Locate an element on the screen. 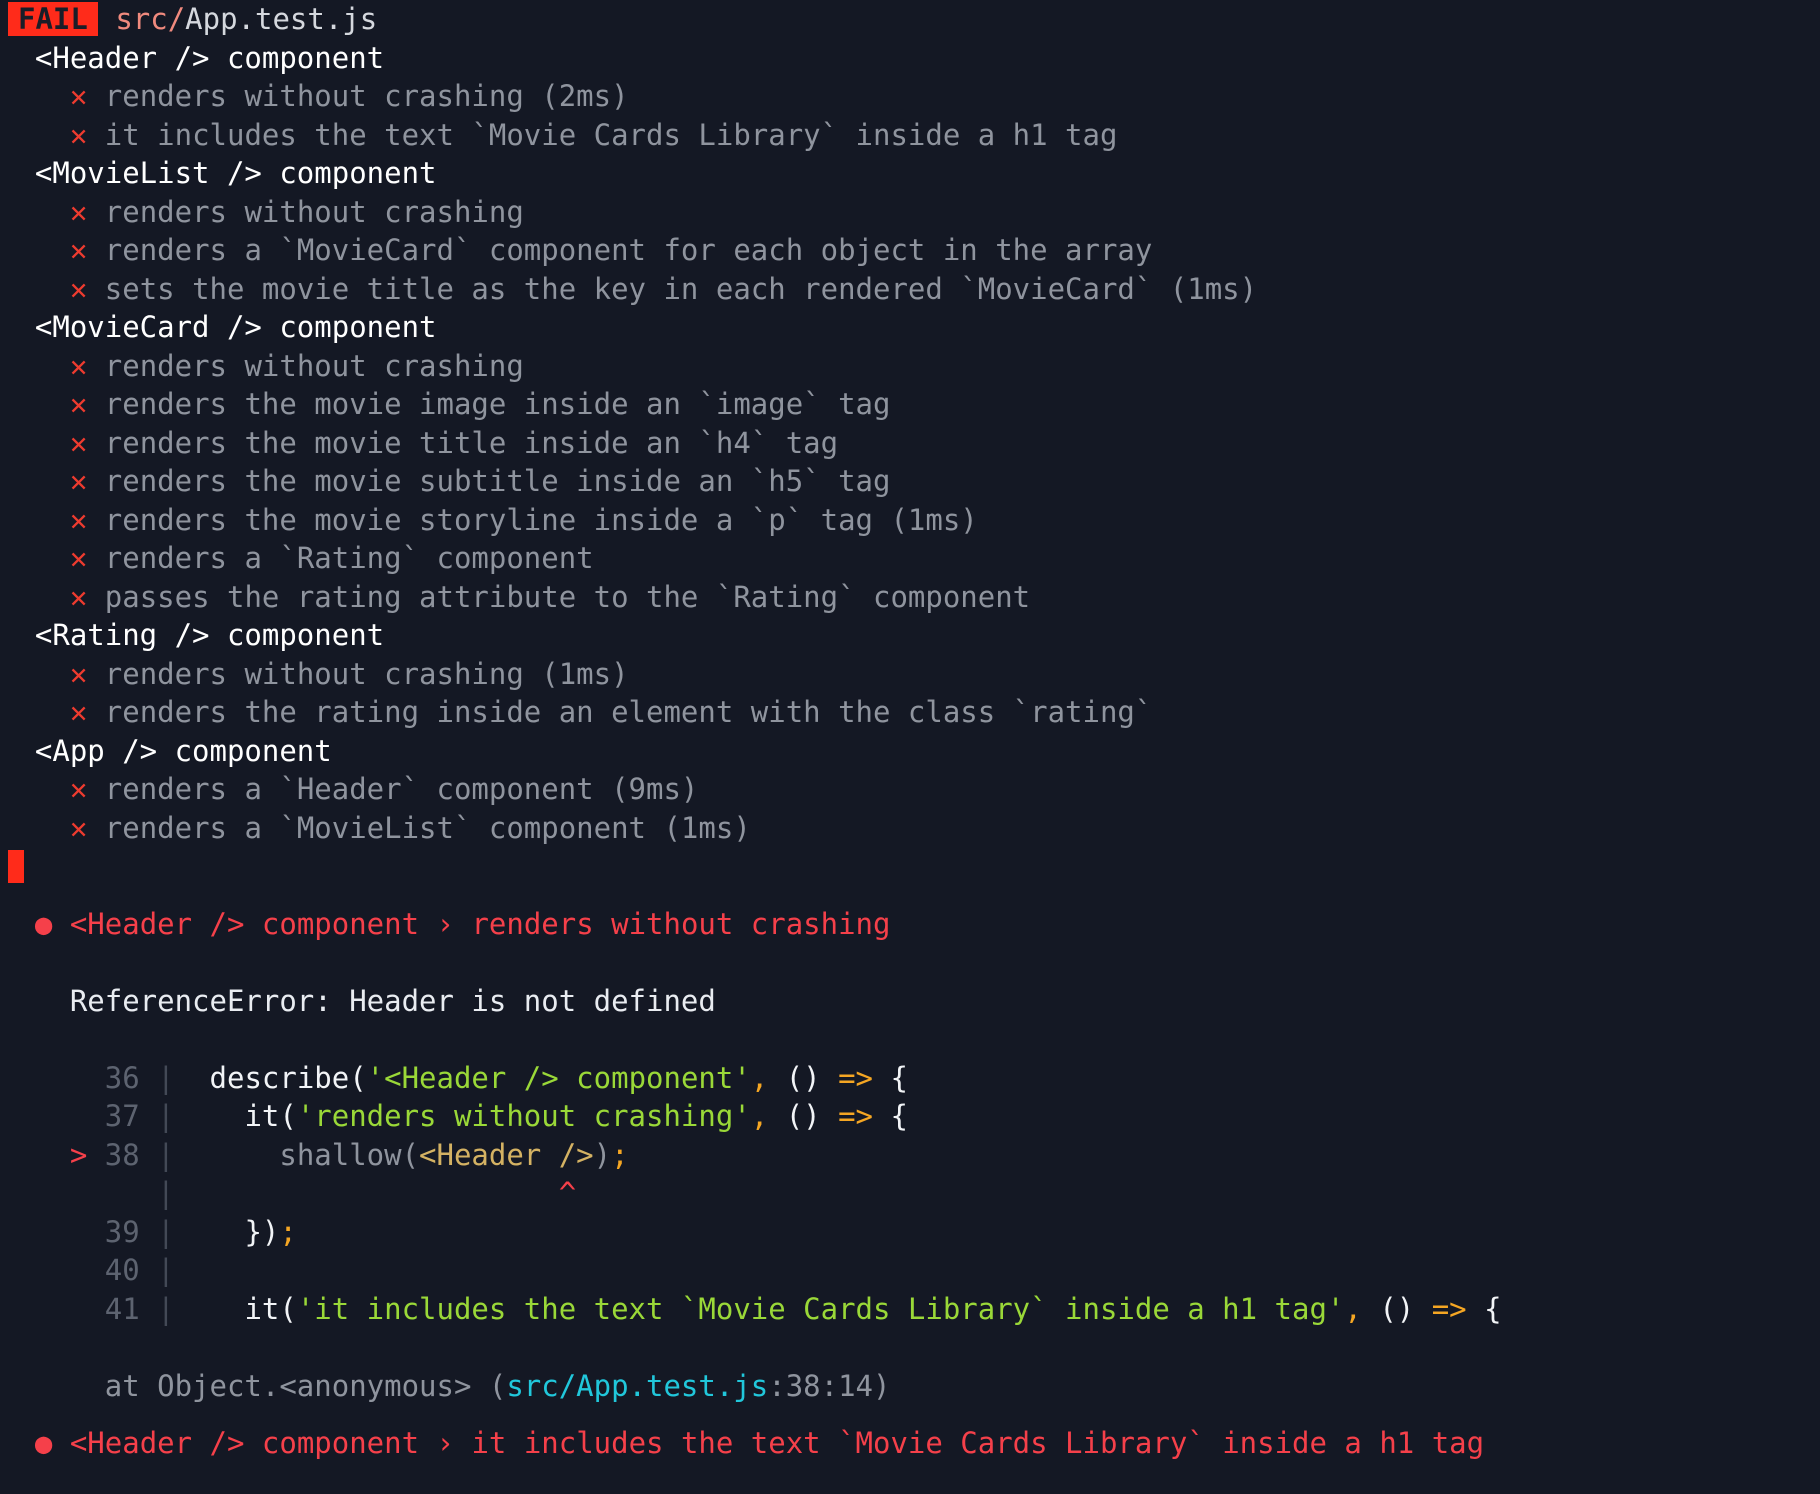 The width and height of the screenshot is (1820, 1494). code-segment: '<Header /> component' is located at coordinates (558, 1077).